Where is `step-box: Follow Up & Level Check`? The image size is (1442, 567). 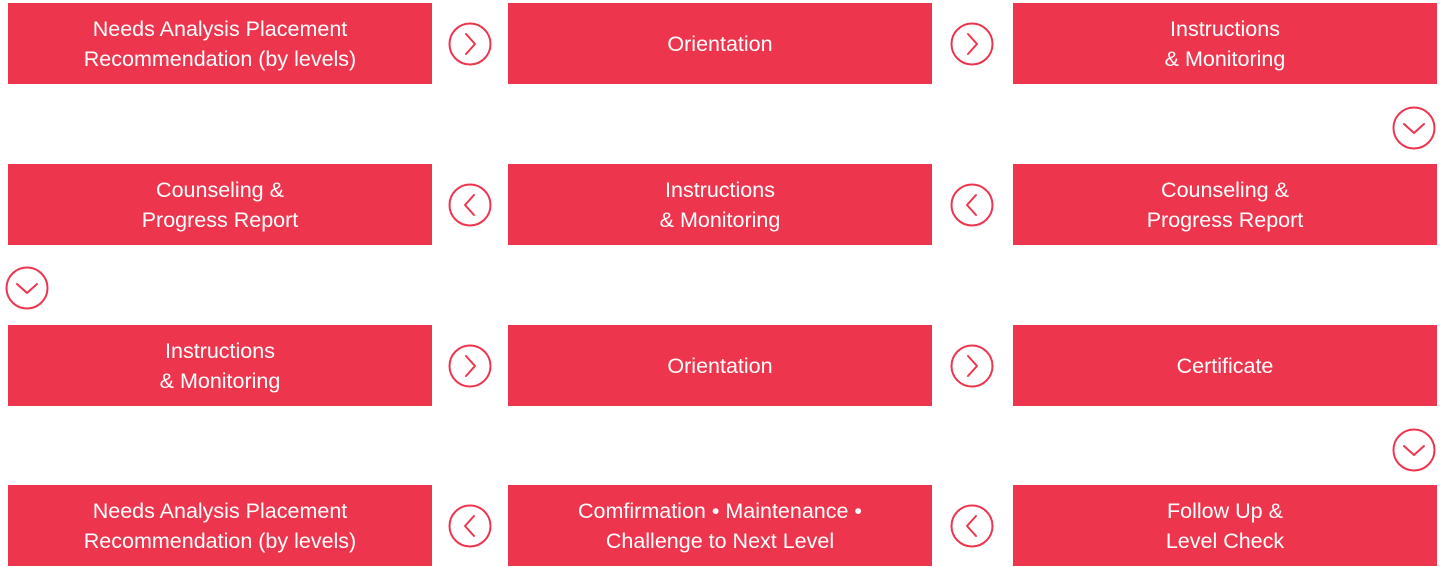 step-box: Follow Up & Level Check is located at coordinates (1225, 525).